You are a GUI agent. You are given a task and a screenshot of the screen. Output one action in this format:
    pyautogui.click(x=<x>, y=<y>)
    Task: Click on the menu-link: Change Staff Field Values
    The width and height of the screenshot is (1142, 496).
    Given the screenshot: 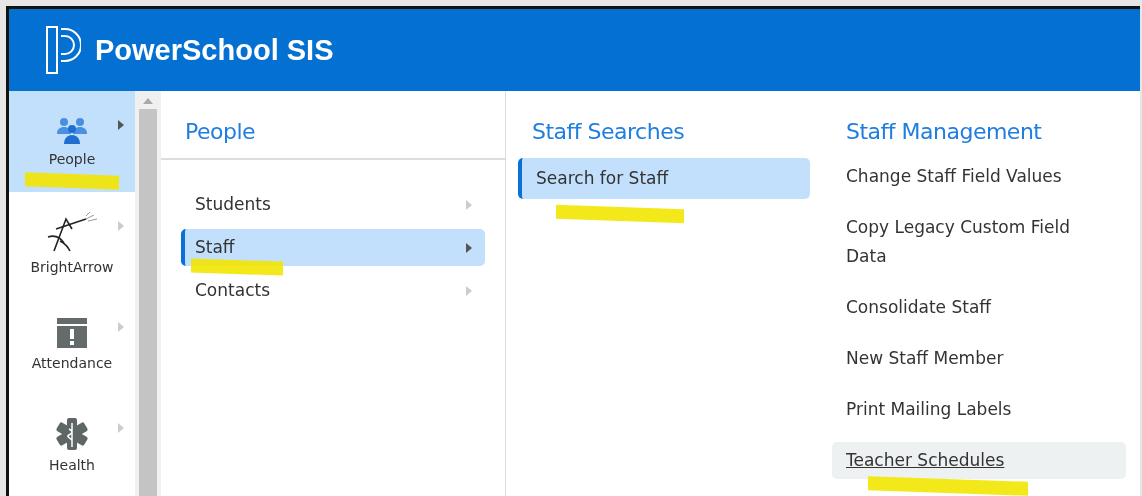 What is the action you would take?
    pyautogui.click(x=979, y=176)
    